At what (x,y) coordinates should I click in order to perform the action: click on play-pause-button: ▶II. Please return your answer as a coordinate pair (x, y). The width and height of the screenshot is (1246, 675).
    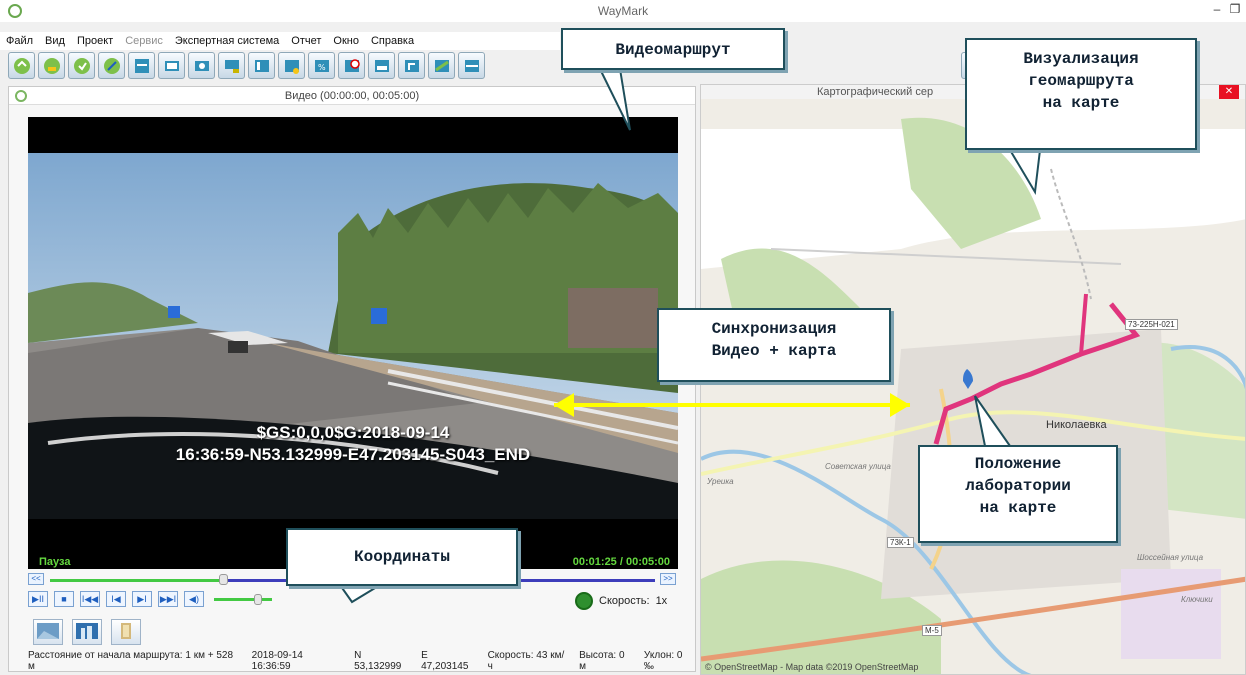
    Looking at the image, I should click on (38, 599).